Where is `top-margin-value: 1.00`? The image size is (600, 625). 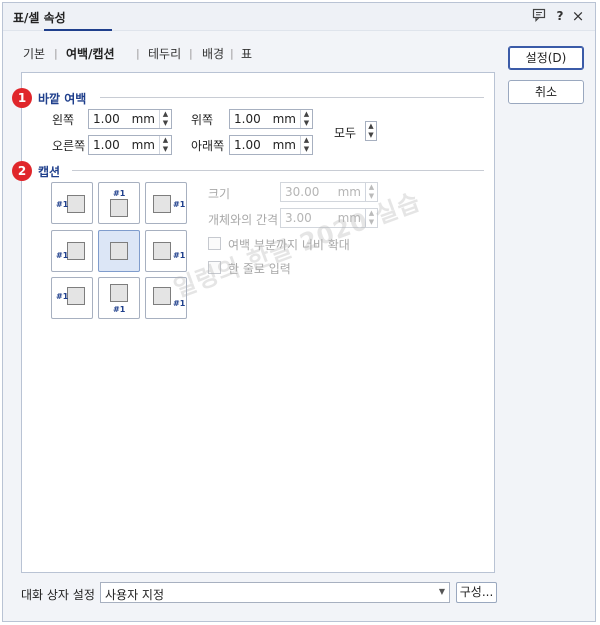
top-margin-value: 1.00 is located at coordinates (247, 119).